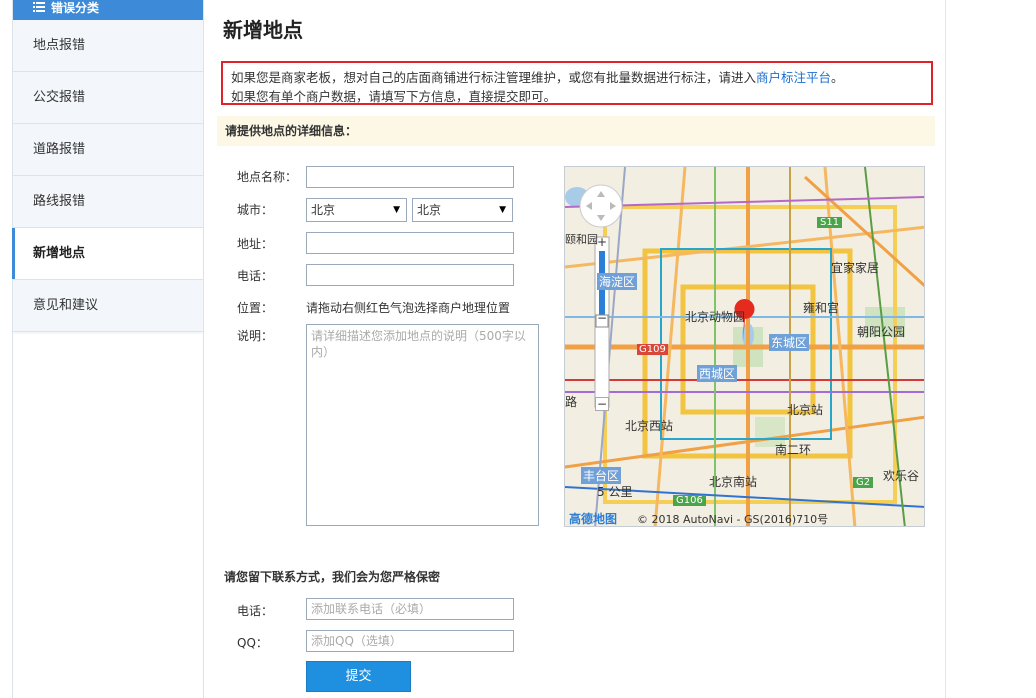 The width and height of the screenshot is (1036, 698). What do you see at coordinates (855, 268) in the screenshot?
I see `map-label-ikea: 宜家家居` at bounding box center [855, 268].